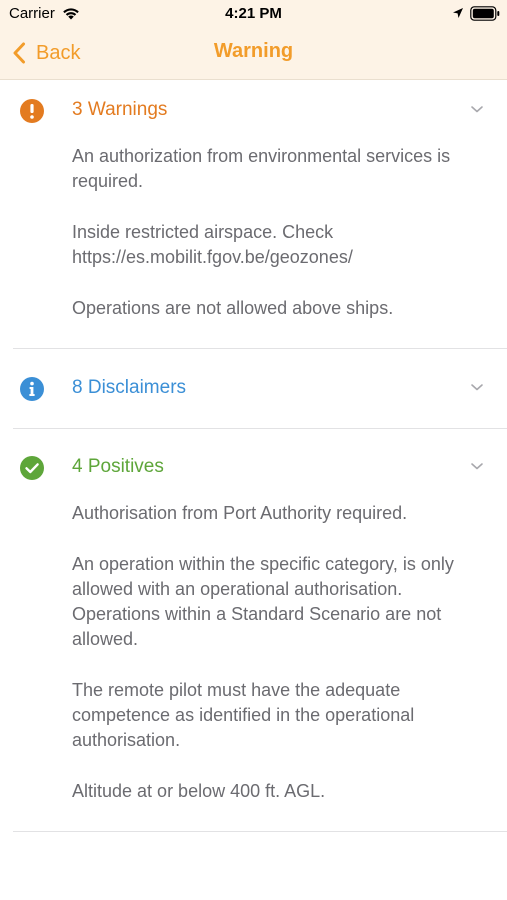 This screenshot has height=900, width=507. What do you see at coordinates (118, 466) in the screenshot?
I see `positives-title: 4 Positives` at bounding box center [118, 466].